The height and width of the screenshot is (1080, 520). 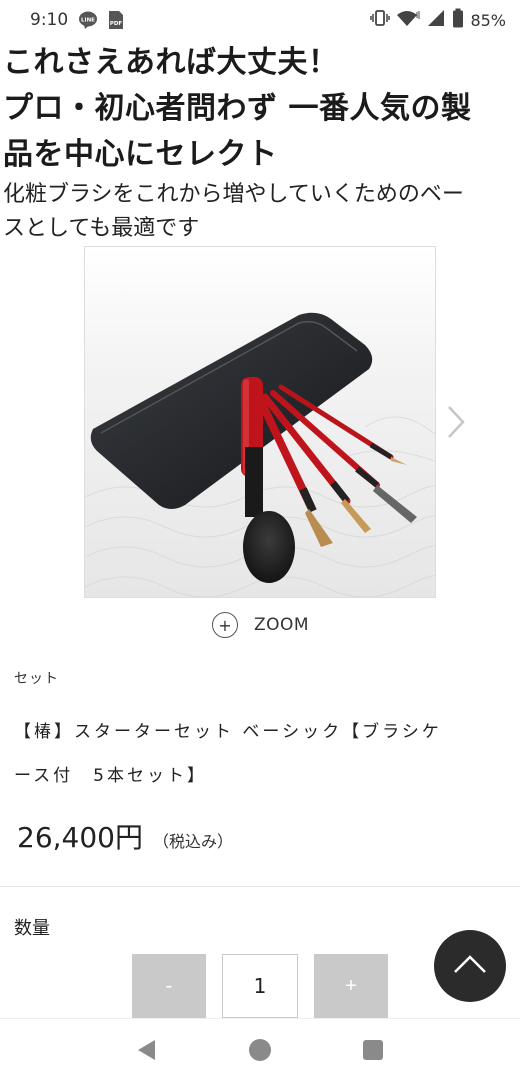 I want to click on quantity-plus-button: +, so click(x=351, y=986).